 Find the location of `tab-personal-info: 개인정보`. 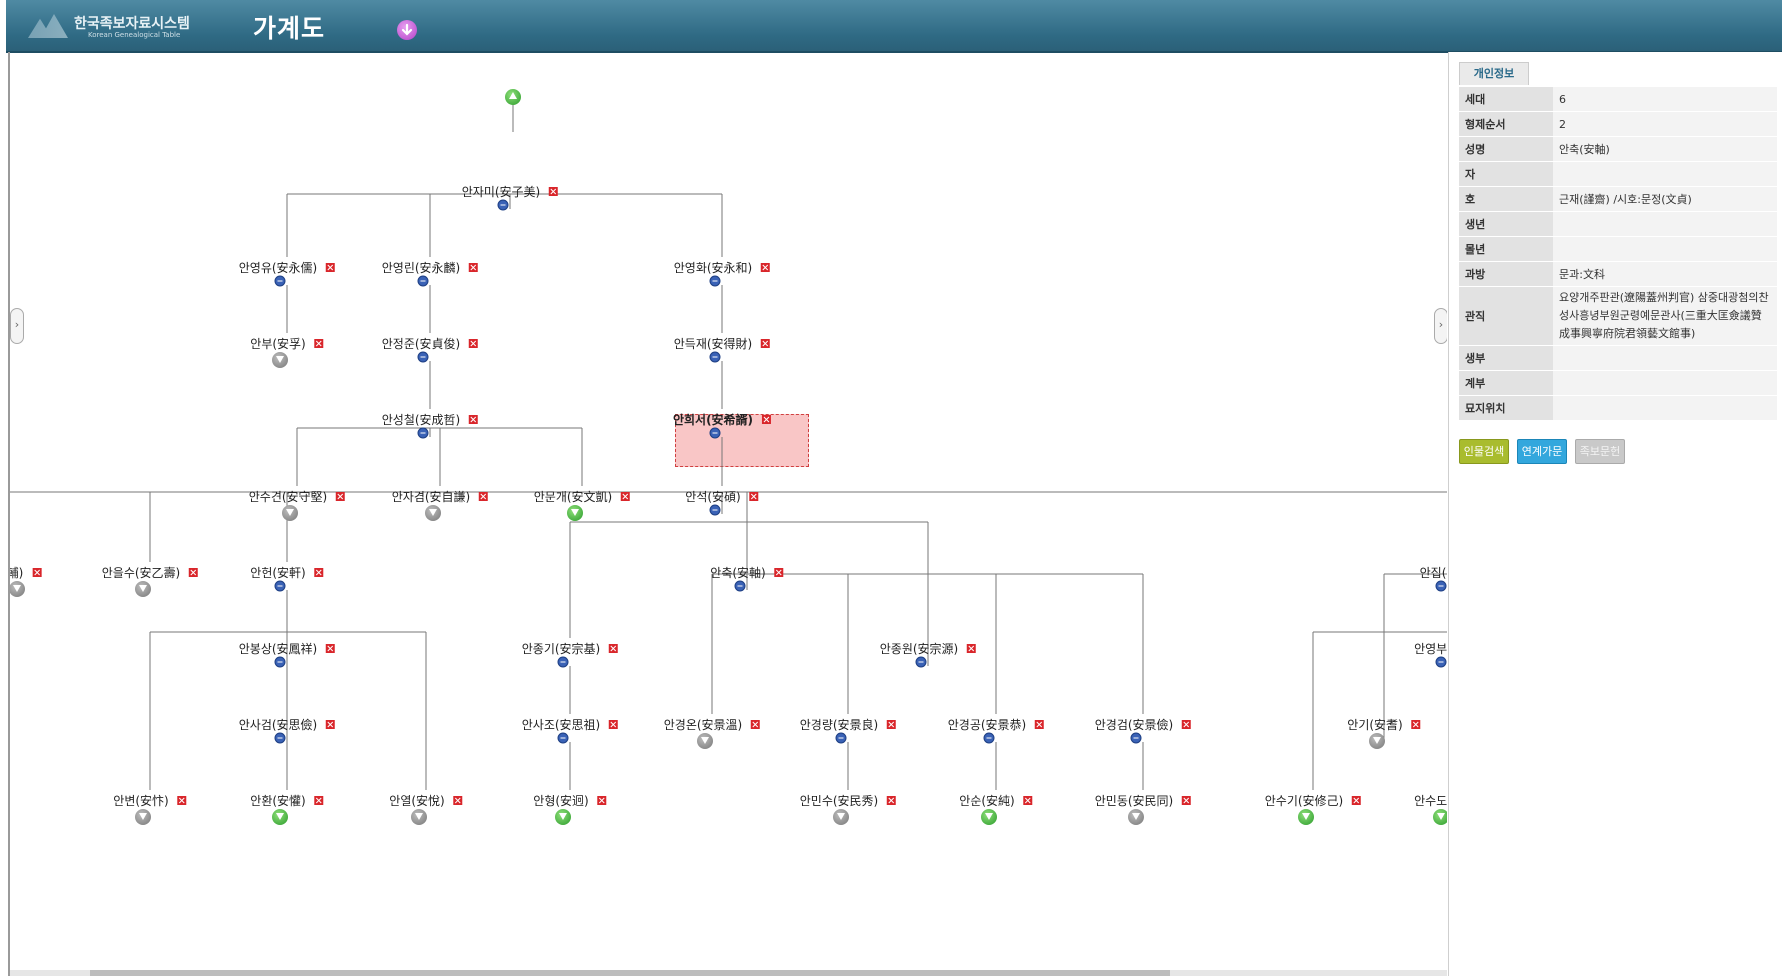

tab-personal-info: 개인정보 is located at coordinates (1494, 73).